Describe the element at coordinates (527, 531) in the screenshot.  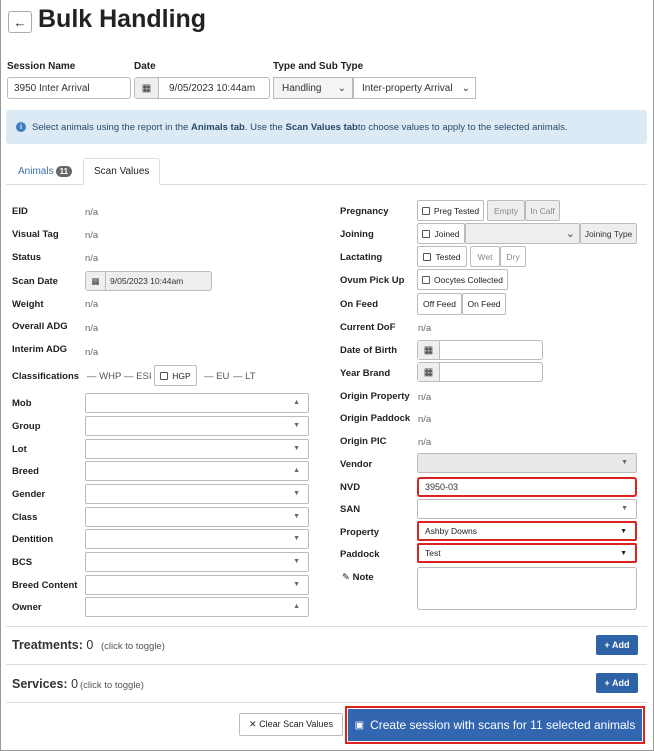
I see `property-select: Ashby Downs ▼` at that location.